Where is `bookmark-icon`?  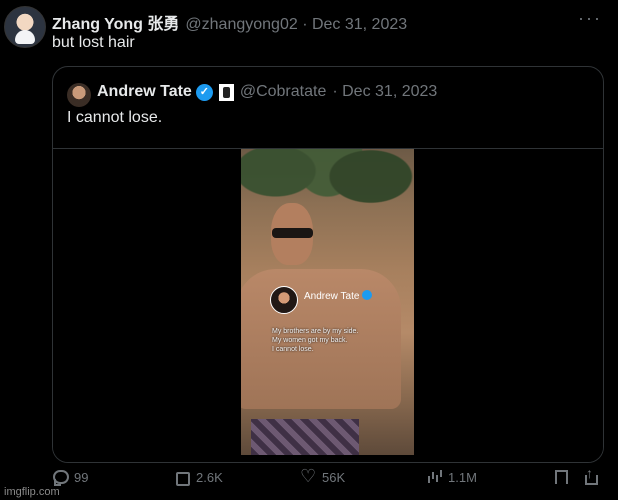 bookmark-icon is located at coordinates (560, 477).